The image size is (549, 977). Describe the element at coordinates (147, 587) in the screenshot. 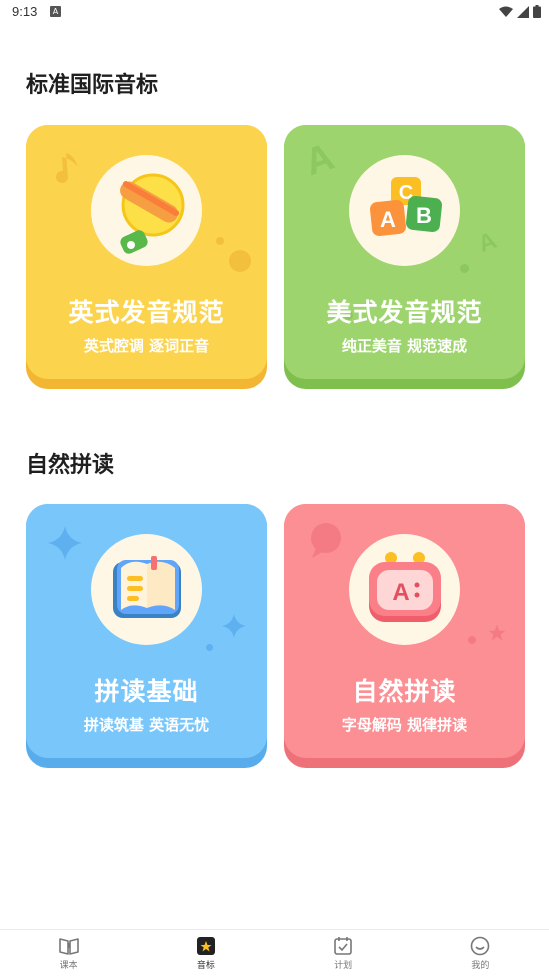

I see `book-icon` at that location.